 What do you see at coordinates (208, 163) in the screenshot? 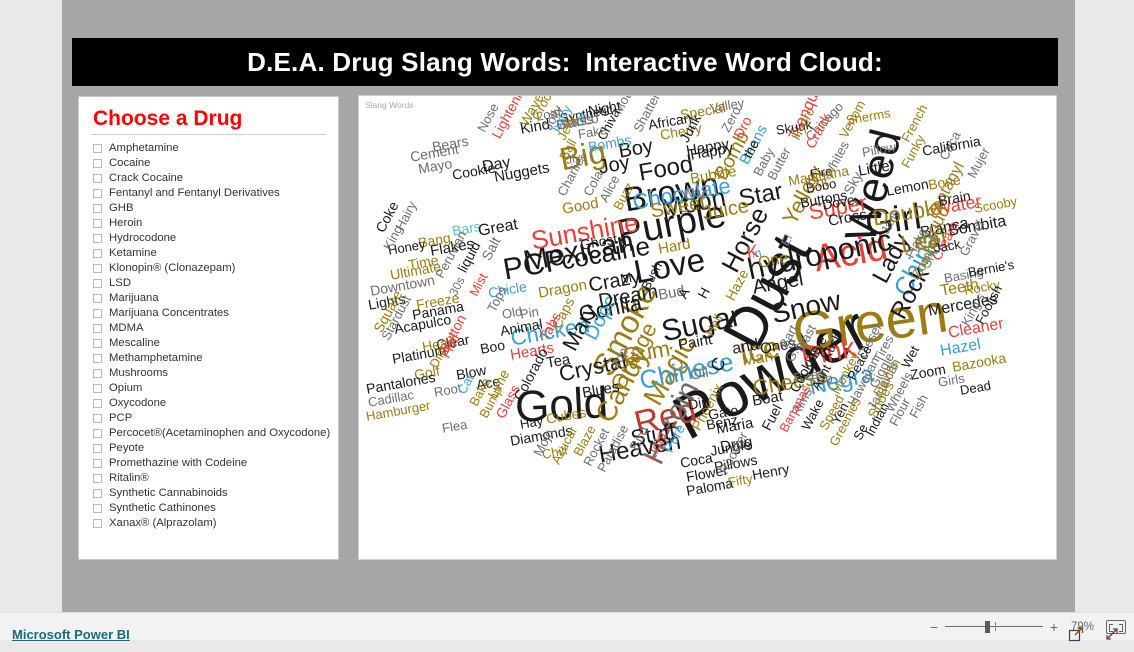
I see `slicer-item: Cocaine` at bounding box center [208, 163].